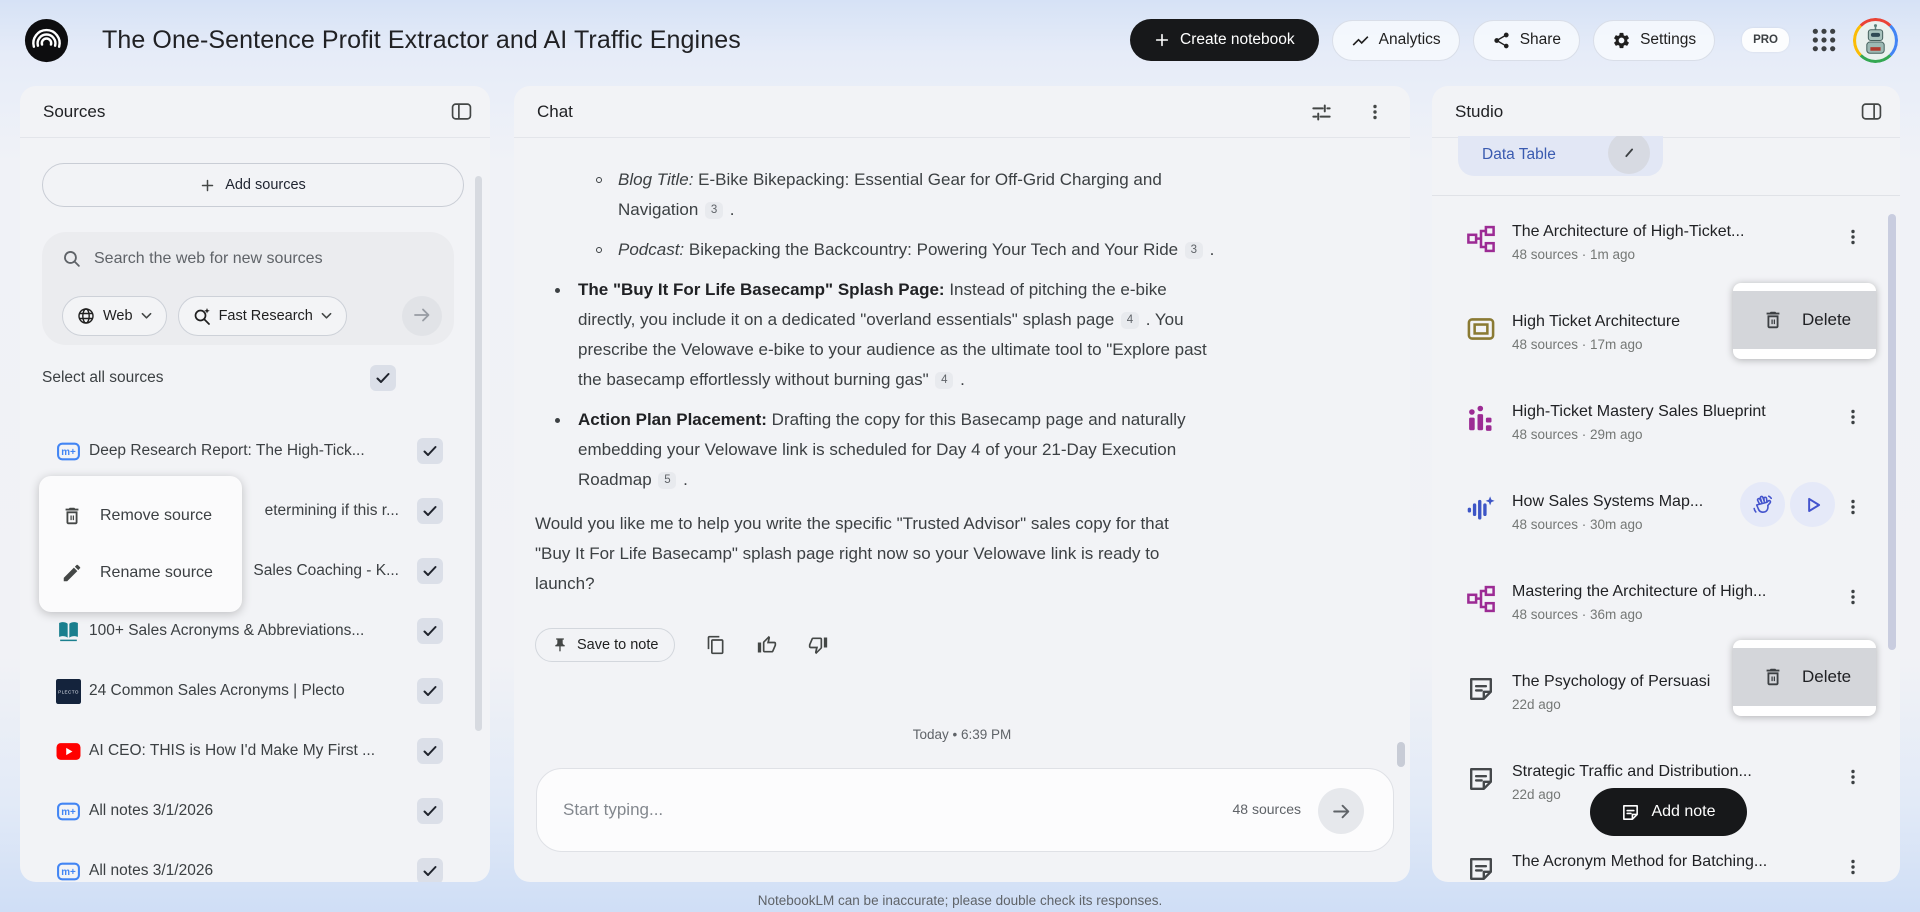  Describe the element at coordinates (1824, 40) in the screenshot. I see `apps-grid-icon` at that location.